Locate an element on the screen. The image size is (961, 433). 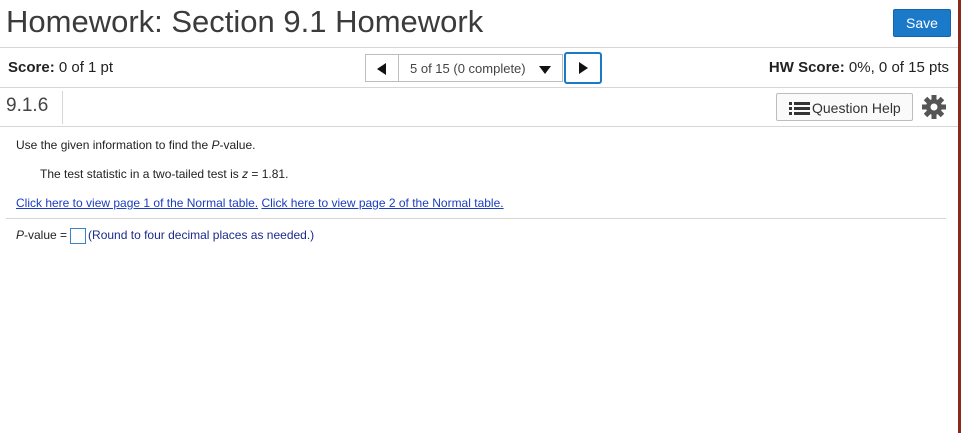
question-bar: 9.1.6 Question Help is located at coordinates (479, 107).